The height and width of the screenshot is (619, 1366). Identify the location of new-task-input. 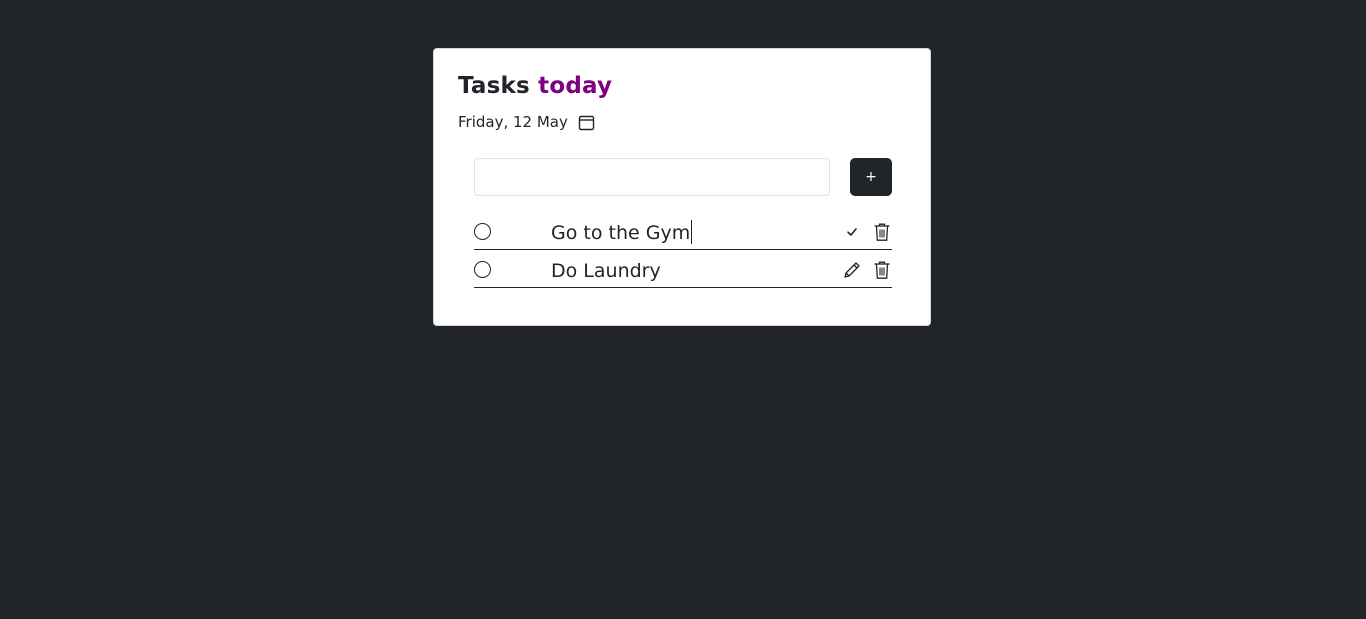
(652, 177).